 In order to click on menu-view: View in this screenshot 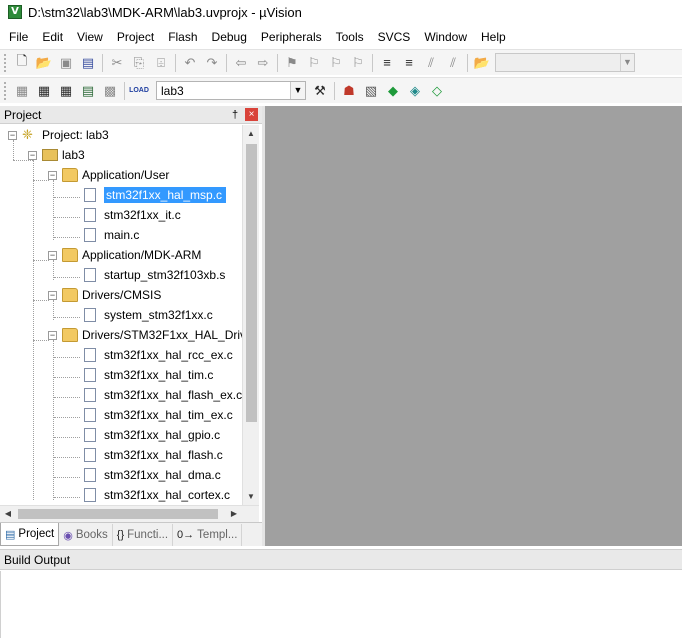, I will do `click(90, 37)`.